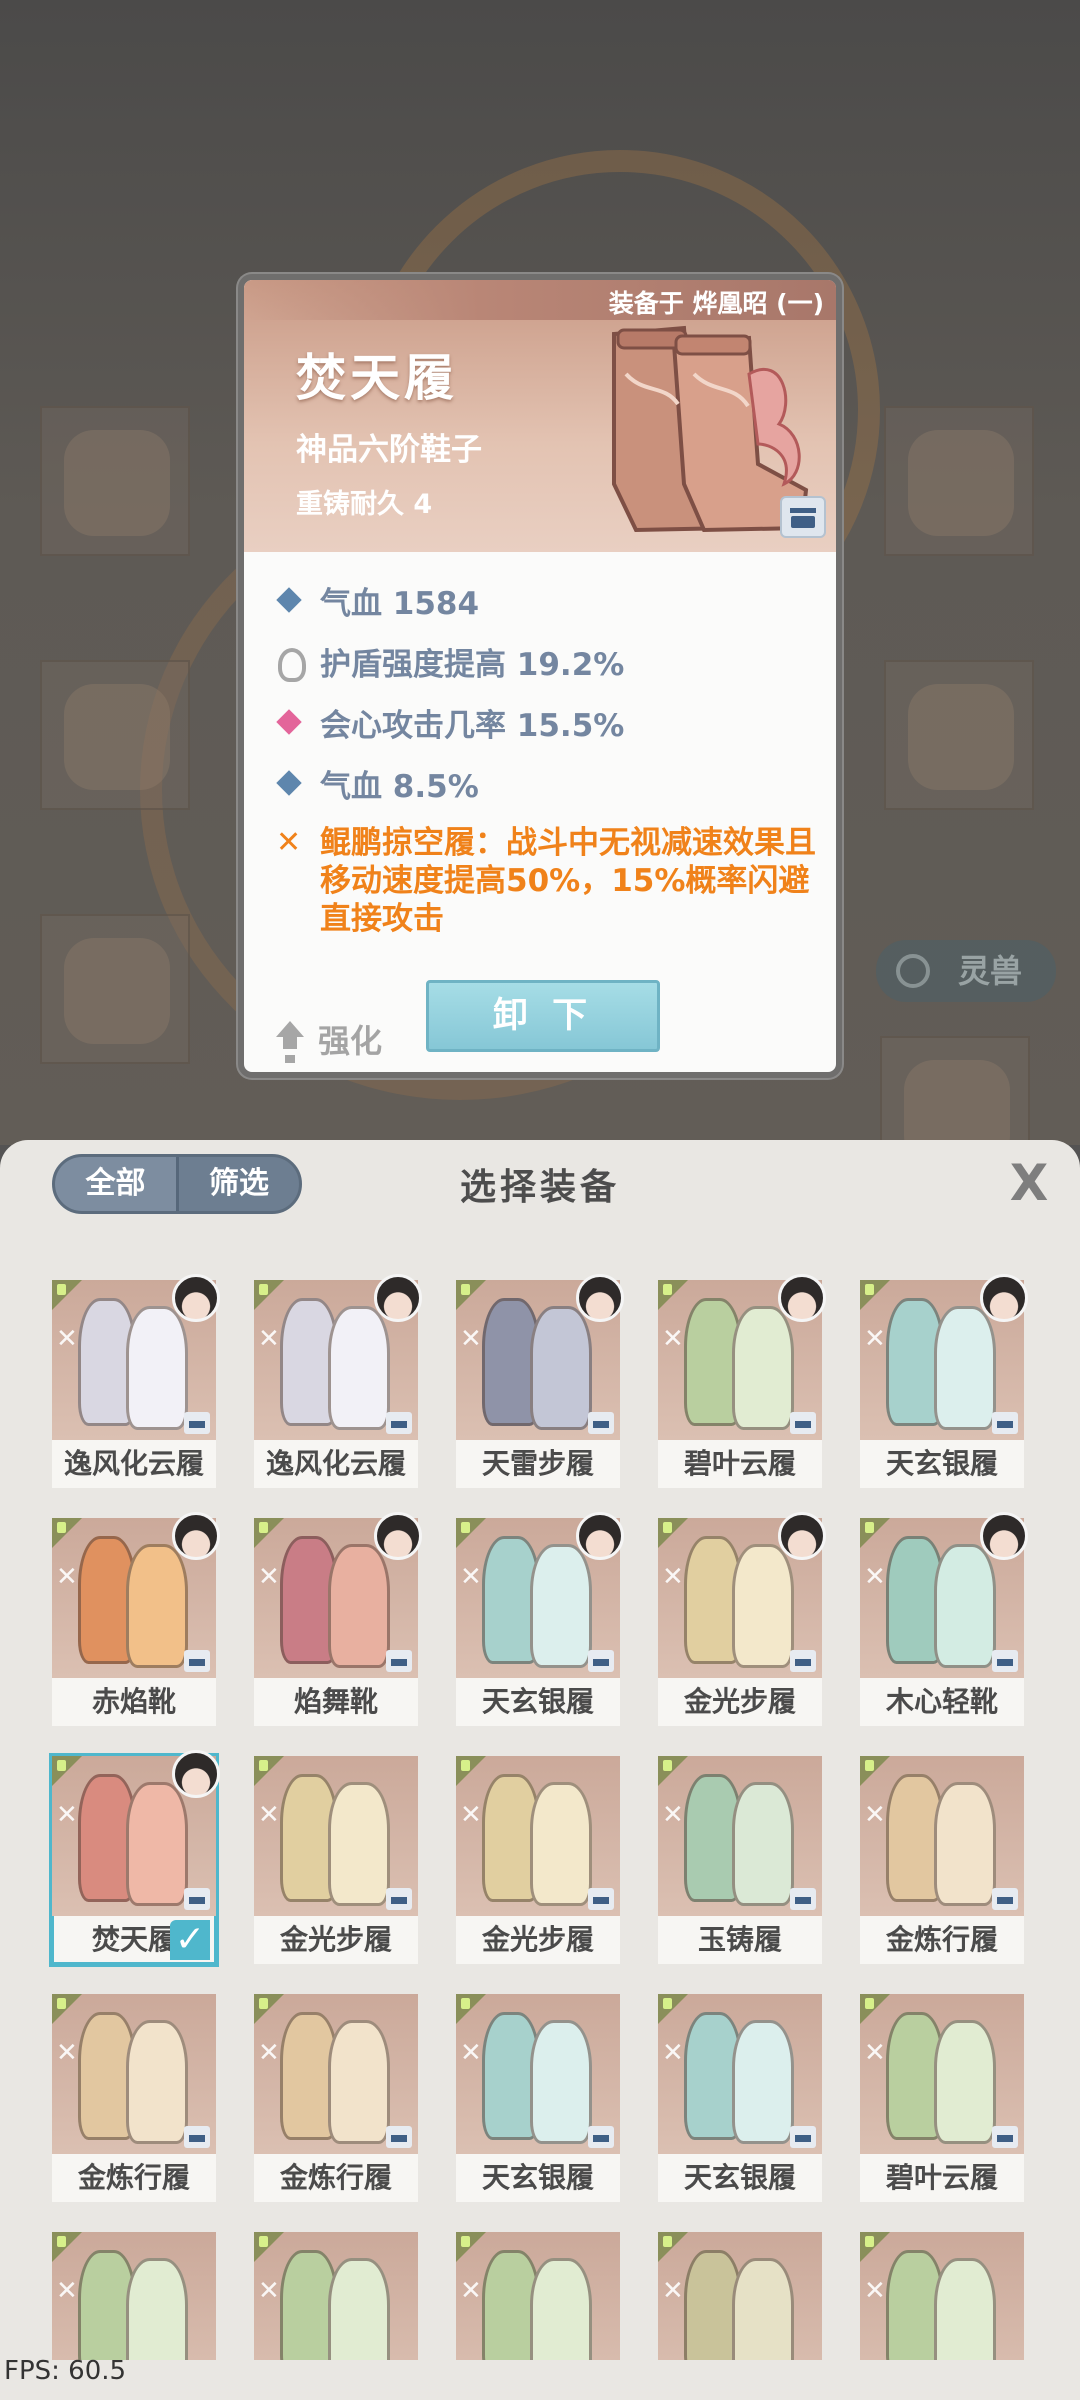 The height and width of the screenshot is (2400, 1080). What do you see at coordinates (134, 1858) in the screenshot?
I see `equipment-card: ✕ 焚天履 ✓` at bounding box center [134, 1858].